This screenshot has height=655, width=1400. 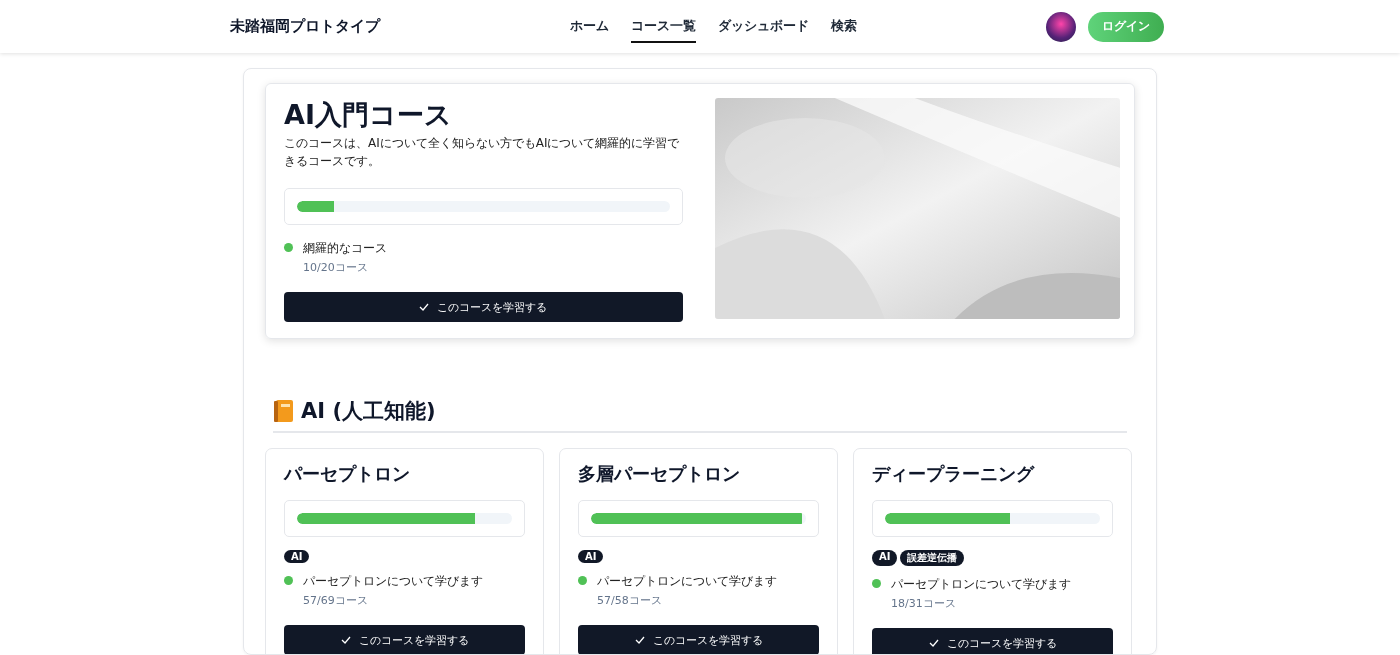 I want to click on status-text: 網羅的なコース, so click(x=345, y=248).